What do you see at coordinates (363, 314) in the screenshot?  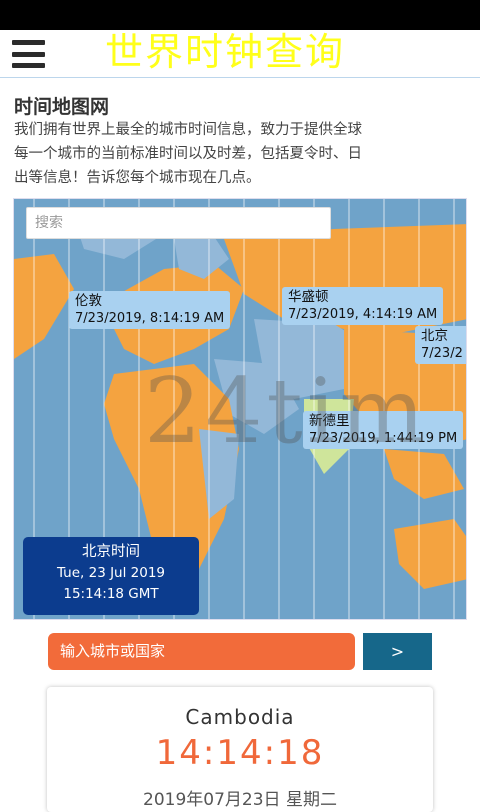 I see `city-time: 7/23/2019, 4:14:19 AM` at bounding box center [363, 314].